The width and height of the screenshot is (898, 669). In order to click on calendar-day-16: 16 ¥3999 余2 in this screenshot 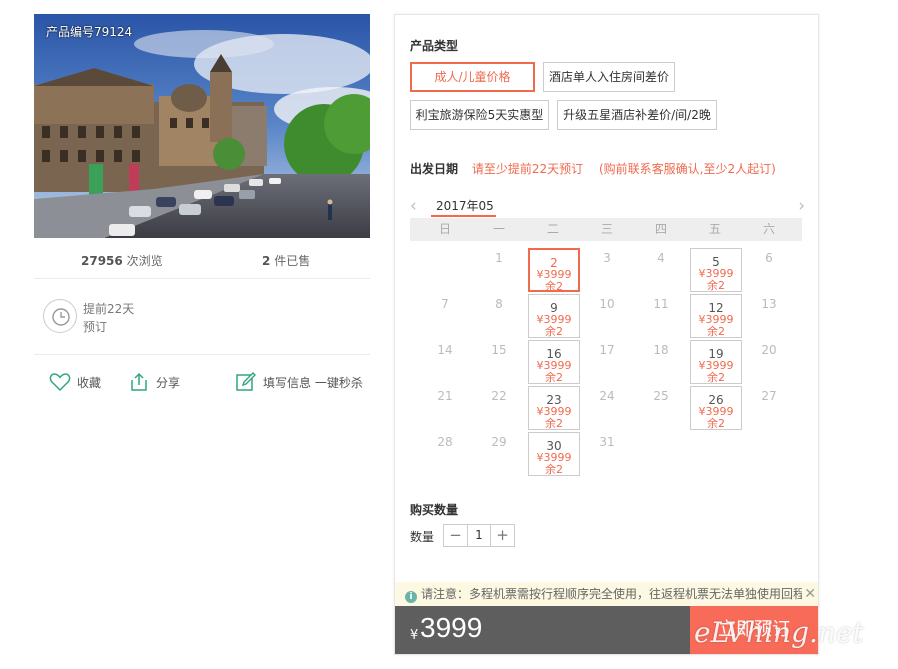, I will do `click(553, 360)`.